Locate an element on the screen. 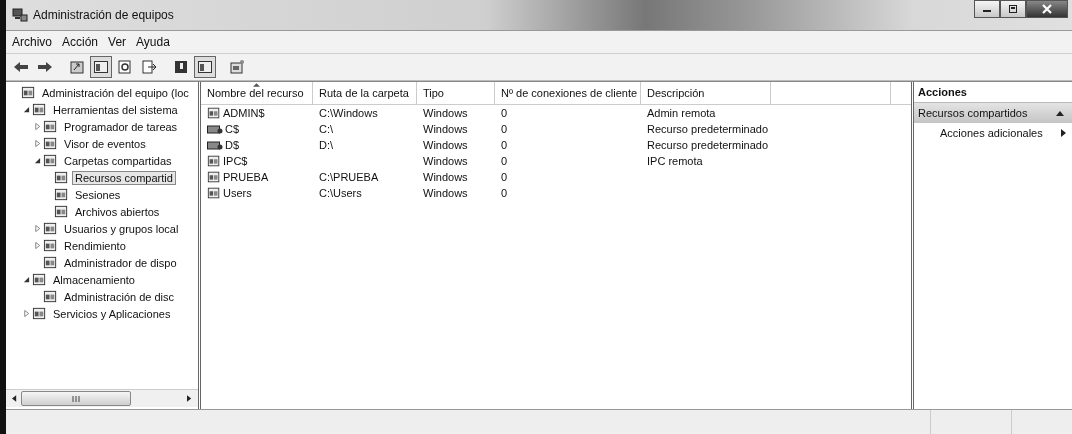 Image resolution: width=1072 pixels, height=434 pixels. maximize-button is located at coordinates (1013, 9).